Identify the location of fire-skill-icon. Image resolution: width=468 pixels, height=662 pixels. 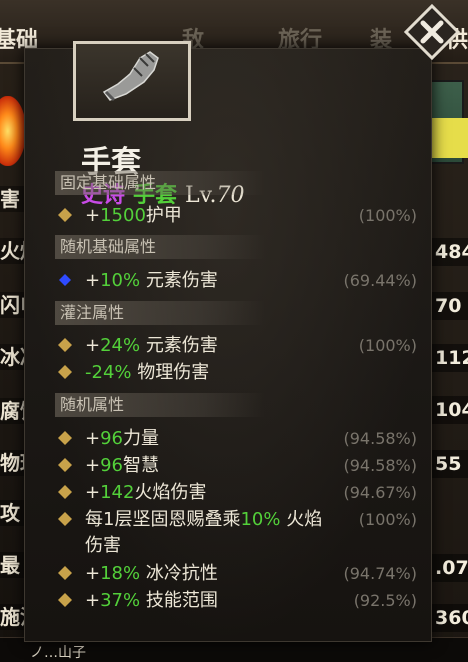
(13, 131).